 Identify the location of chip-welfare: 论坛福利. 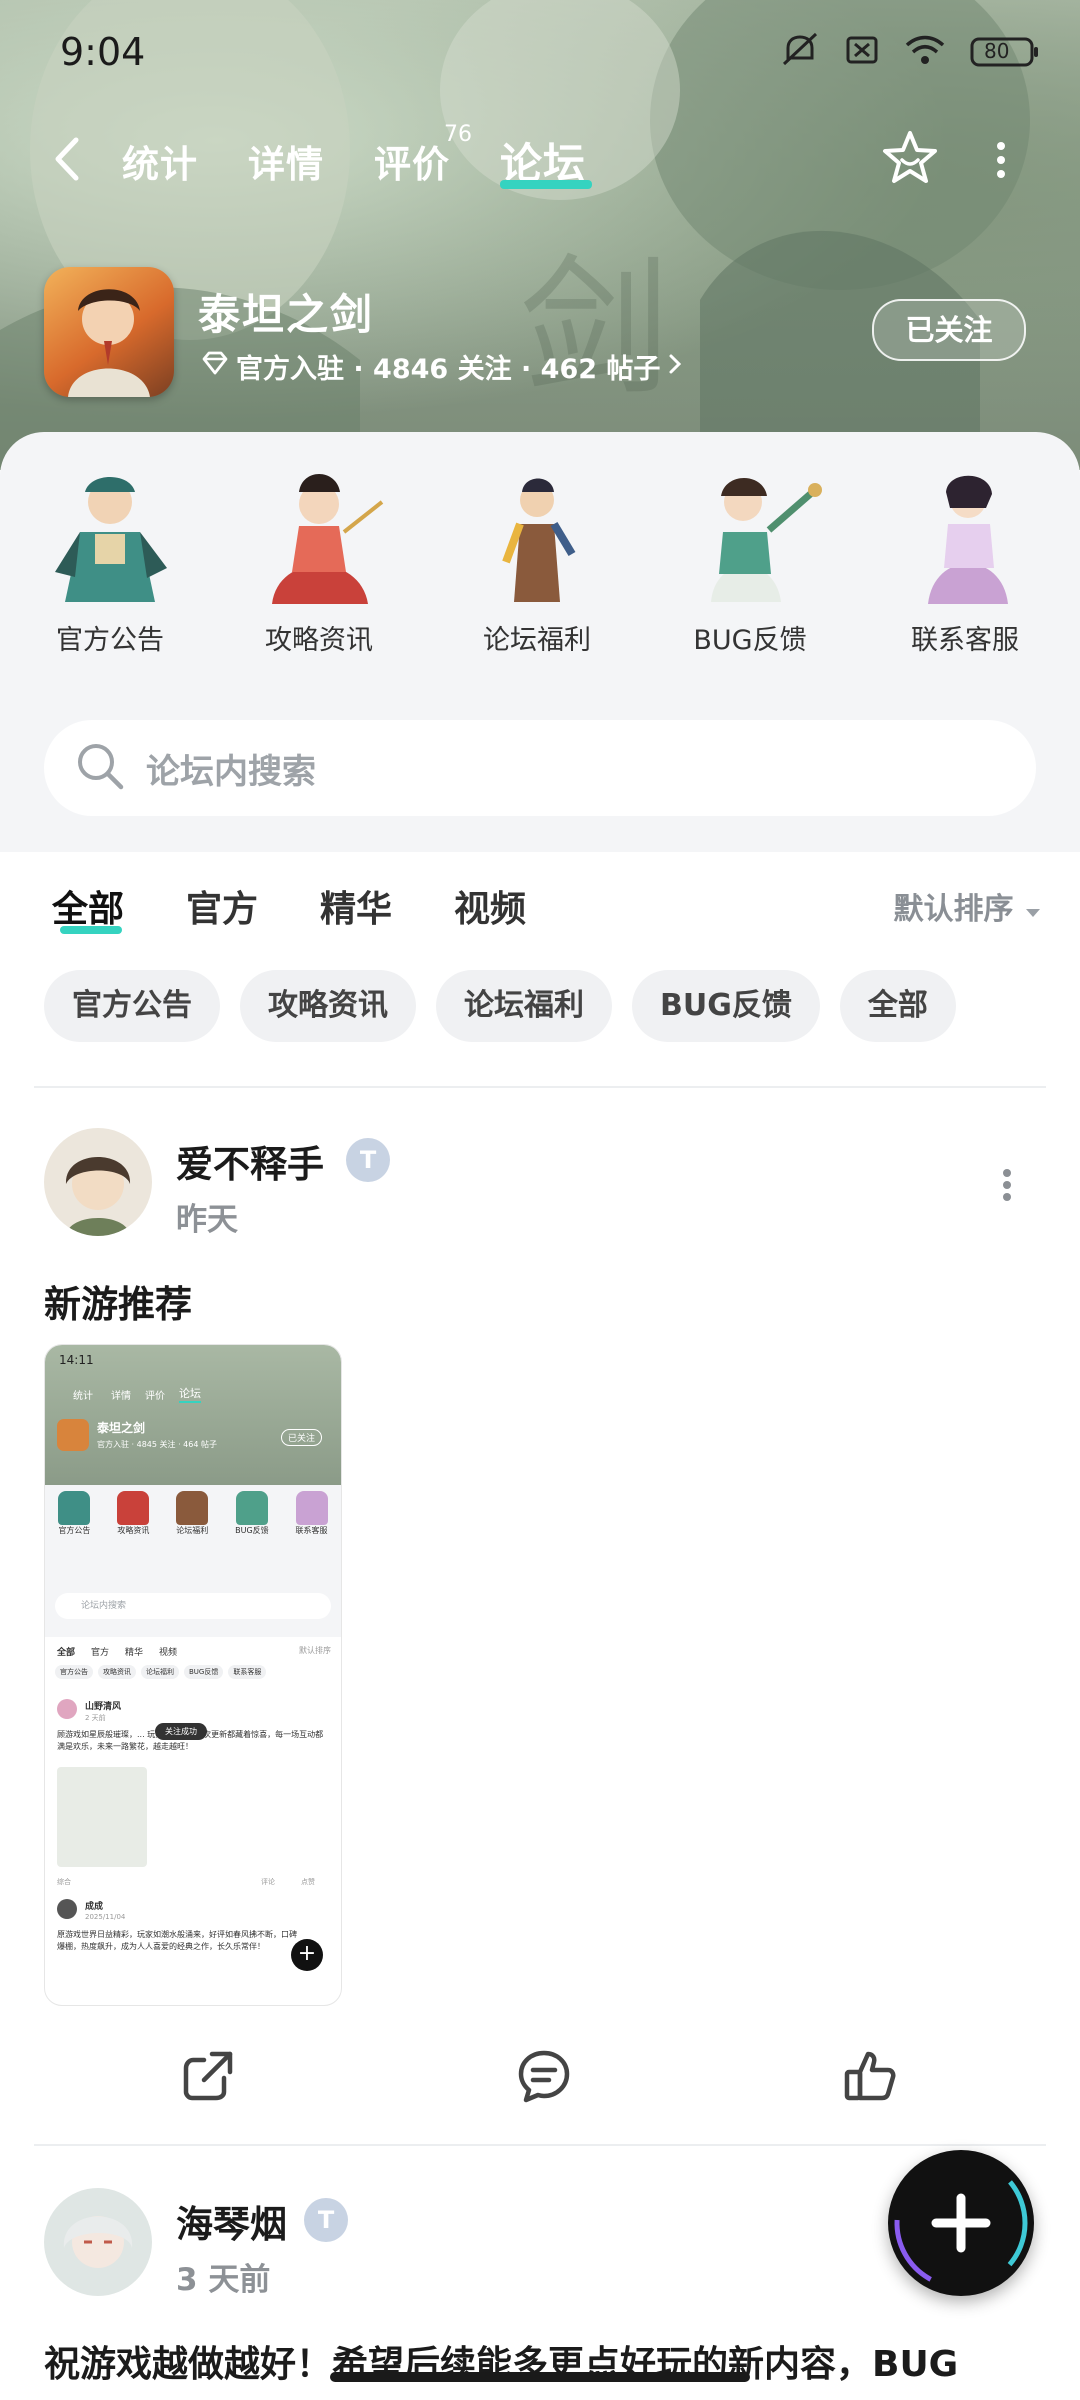
(524, 1006).